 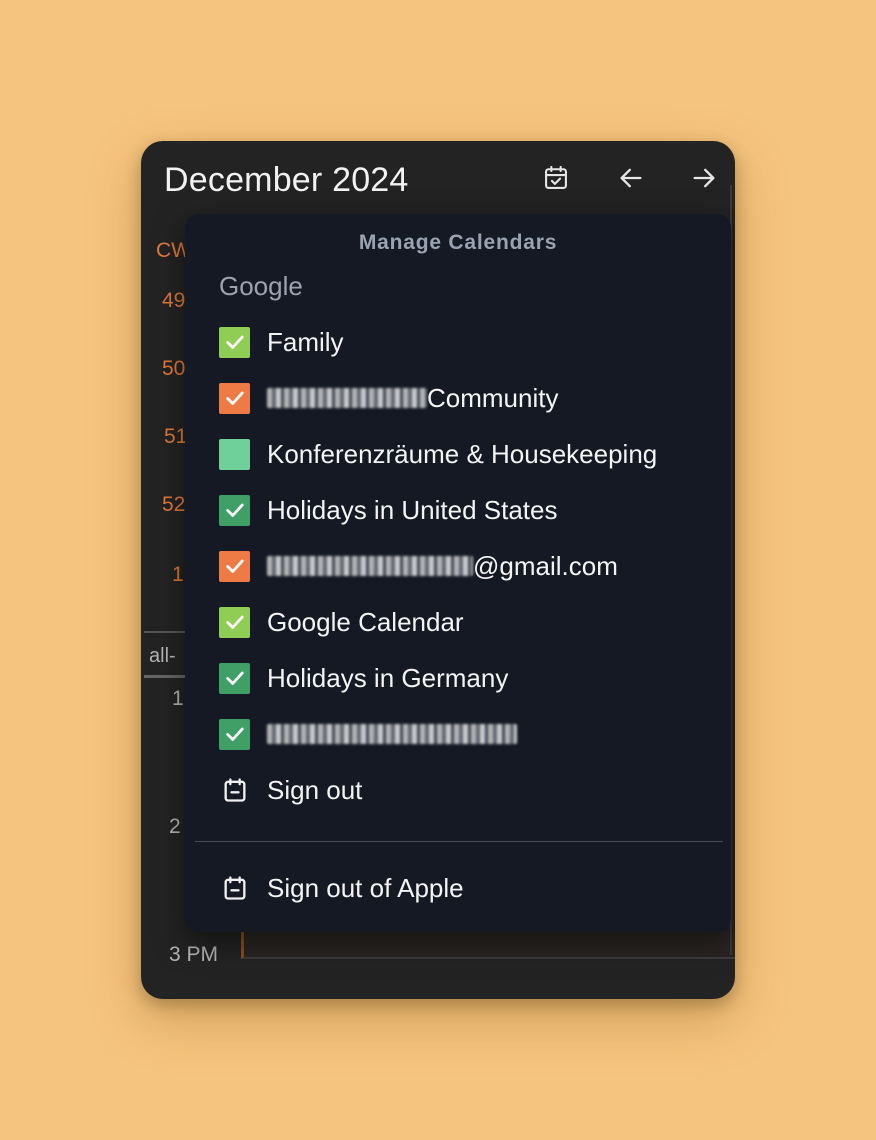 I want to click on calendar-item-holidays-germany: Holidays in Germany, so click(x=363, y=678).